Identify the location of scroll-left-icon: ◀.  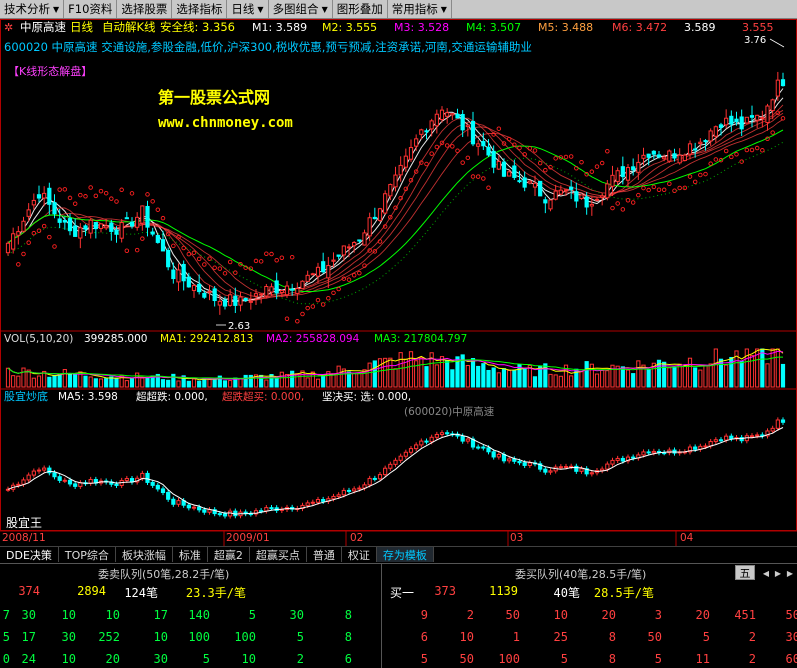
(766, 573).